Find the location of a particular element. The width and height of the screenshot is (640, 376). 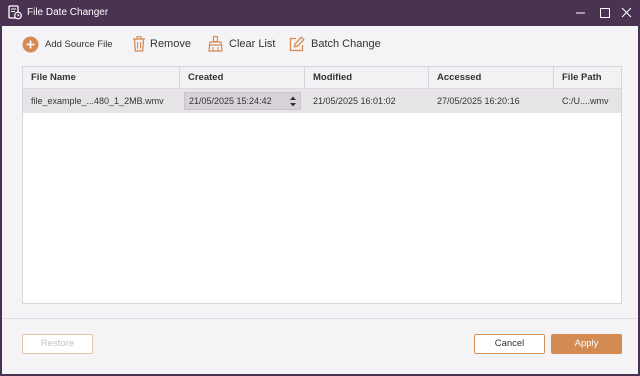

remove-button: Remove is located at coordinates (161, 44).